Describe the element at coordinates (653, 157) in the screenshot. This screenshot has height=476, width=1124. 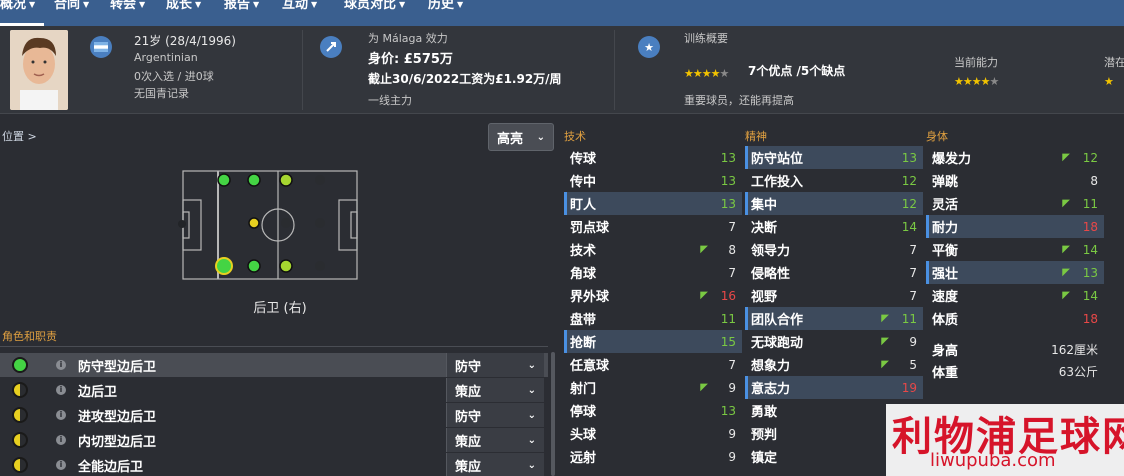
I see `attribute-row: 传球 13` at that location.